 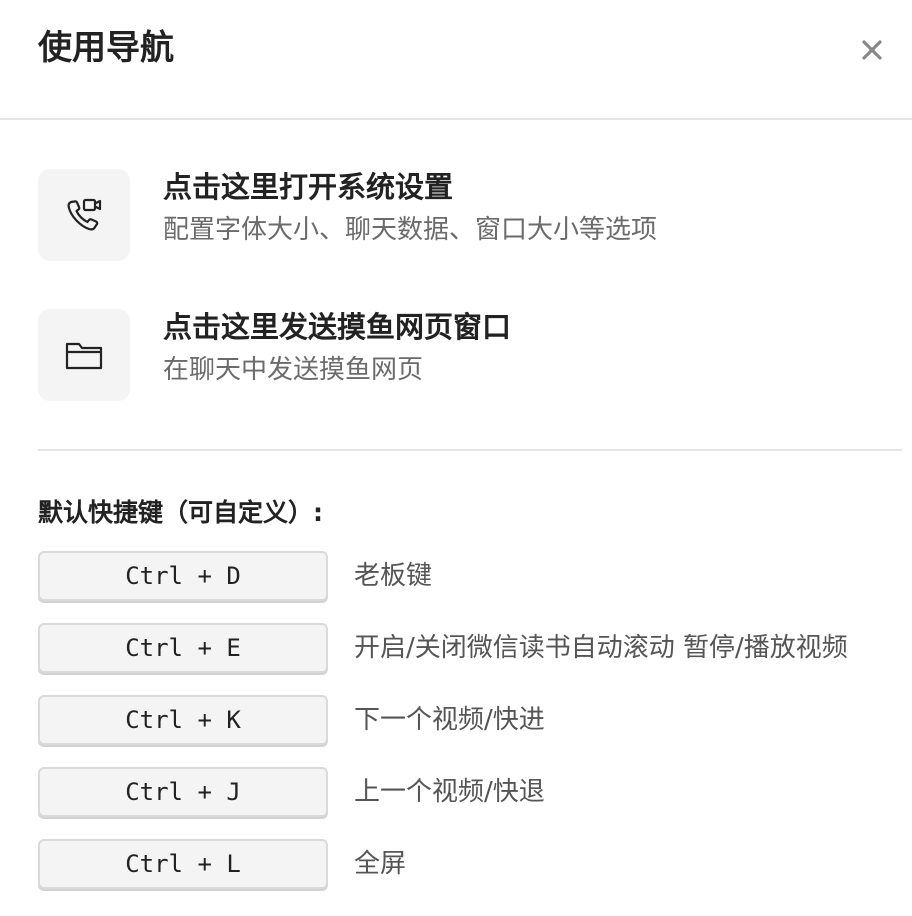 I want to click on dialog-title: 使用导航, so click(x=106, y=48).